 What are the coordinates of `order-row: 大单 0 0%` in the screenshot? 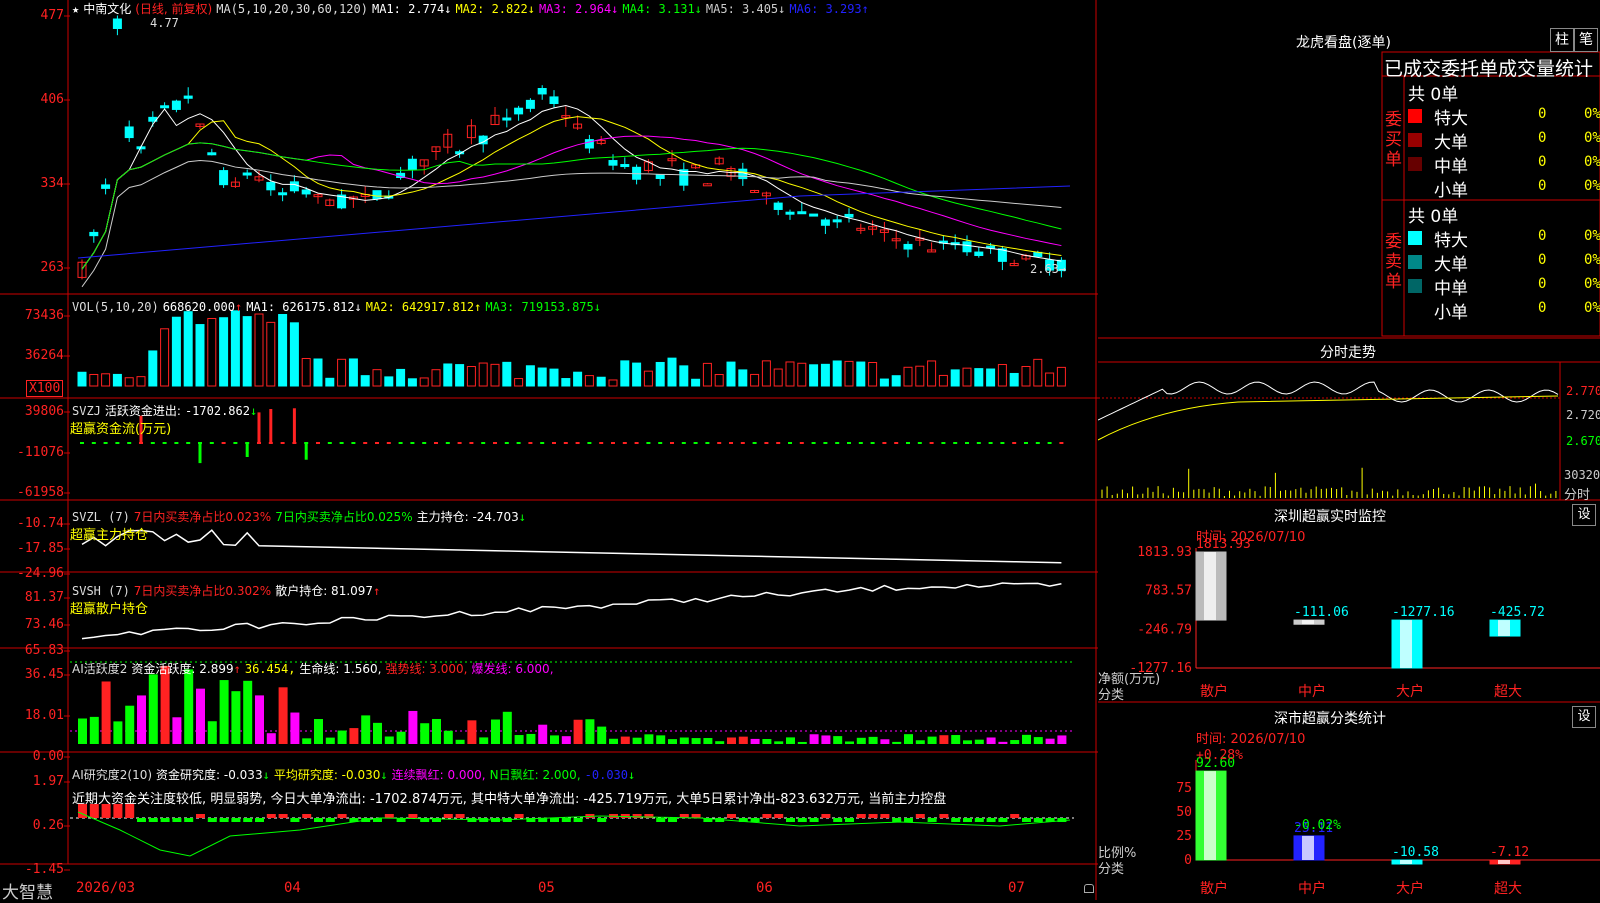 It's located at (1504, 140).